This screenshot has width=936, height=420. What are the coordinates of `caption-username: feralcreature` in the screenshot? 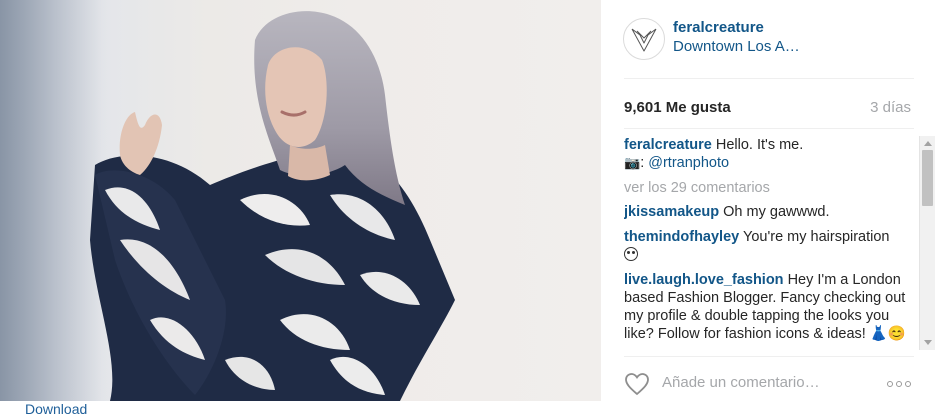 It's located at (668, 145).